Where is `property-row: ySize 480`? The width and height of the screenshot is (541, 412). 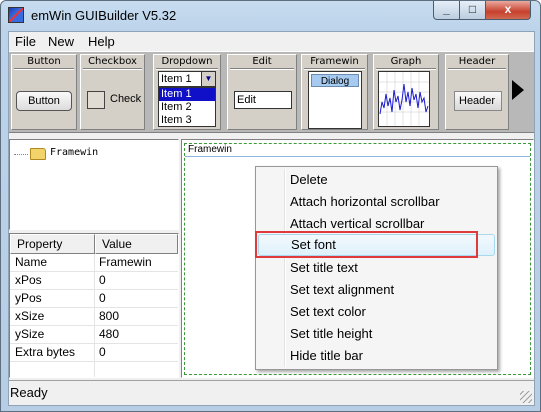 property-row: ySize 480 is located at coordinates (94, 335).